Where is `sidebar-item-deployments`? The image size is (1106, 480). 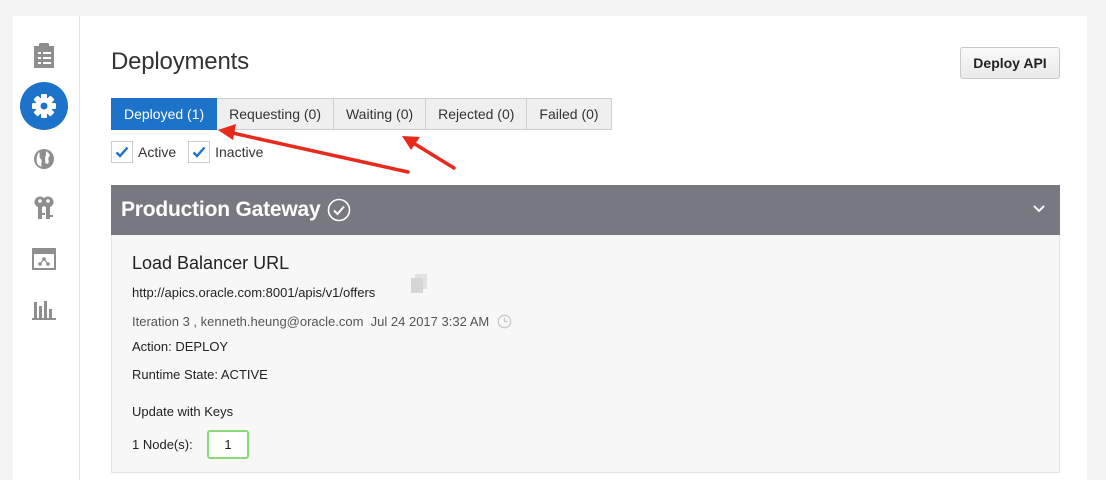 sidebar-item-deployments is located at coordinates (44, 106).